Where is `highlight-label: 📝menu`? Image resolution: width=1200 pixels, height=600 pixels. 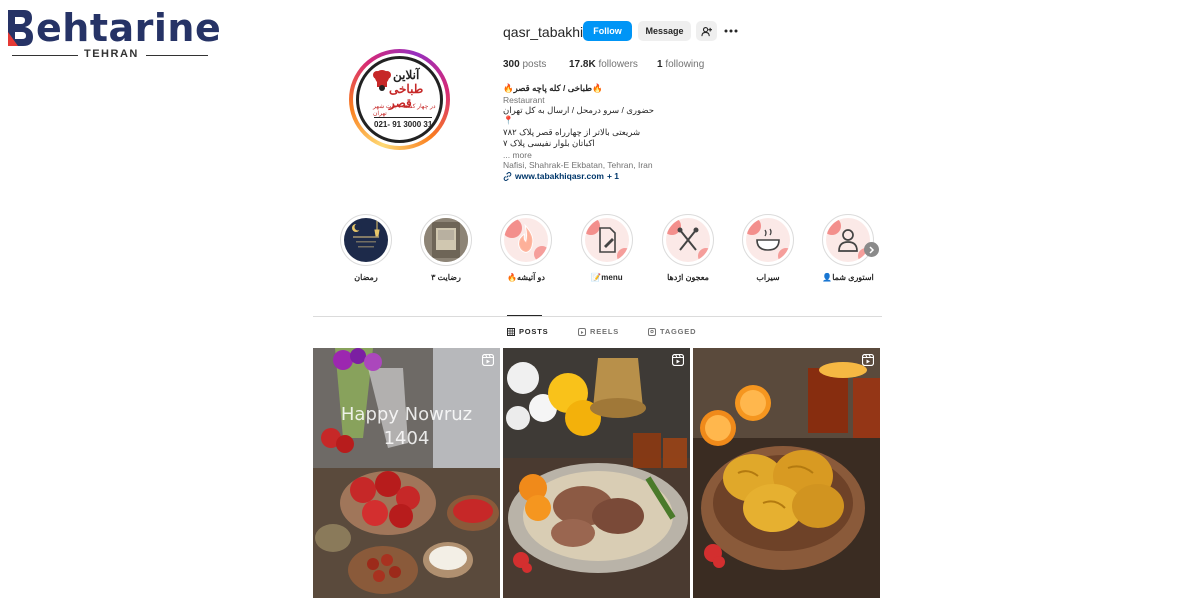 highlight-label: 📝menu is located at coordinates (607, 277).